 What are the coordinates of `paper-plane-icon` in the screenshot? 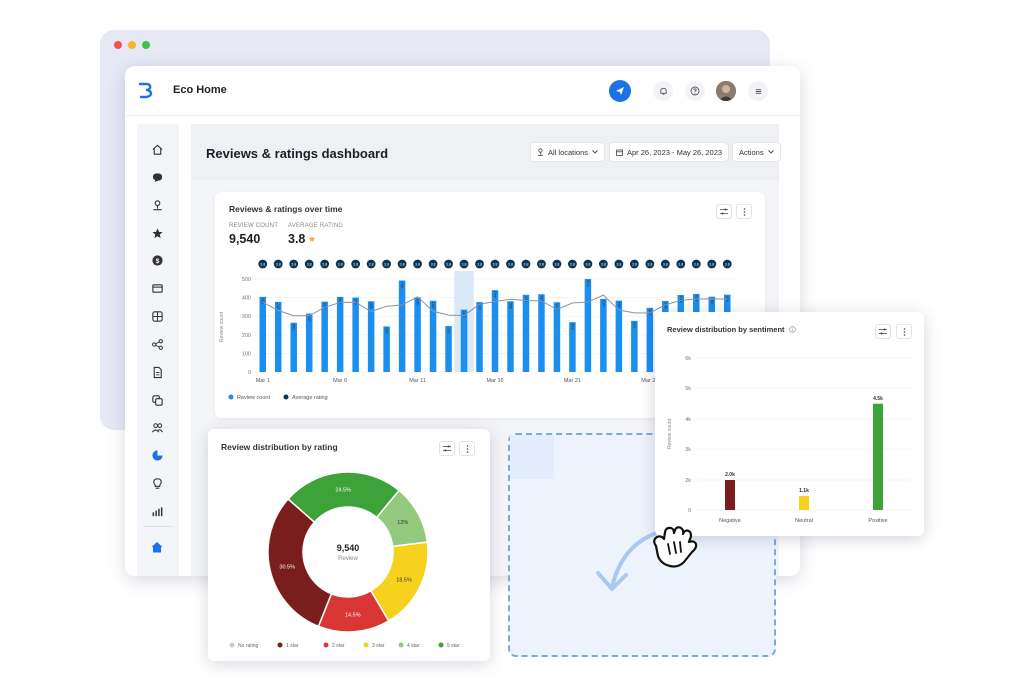 It's located at (620, 91).